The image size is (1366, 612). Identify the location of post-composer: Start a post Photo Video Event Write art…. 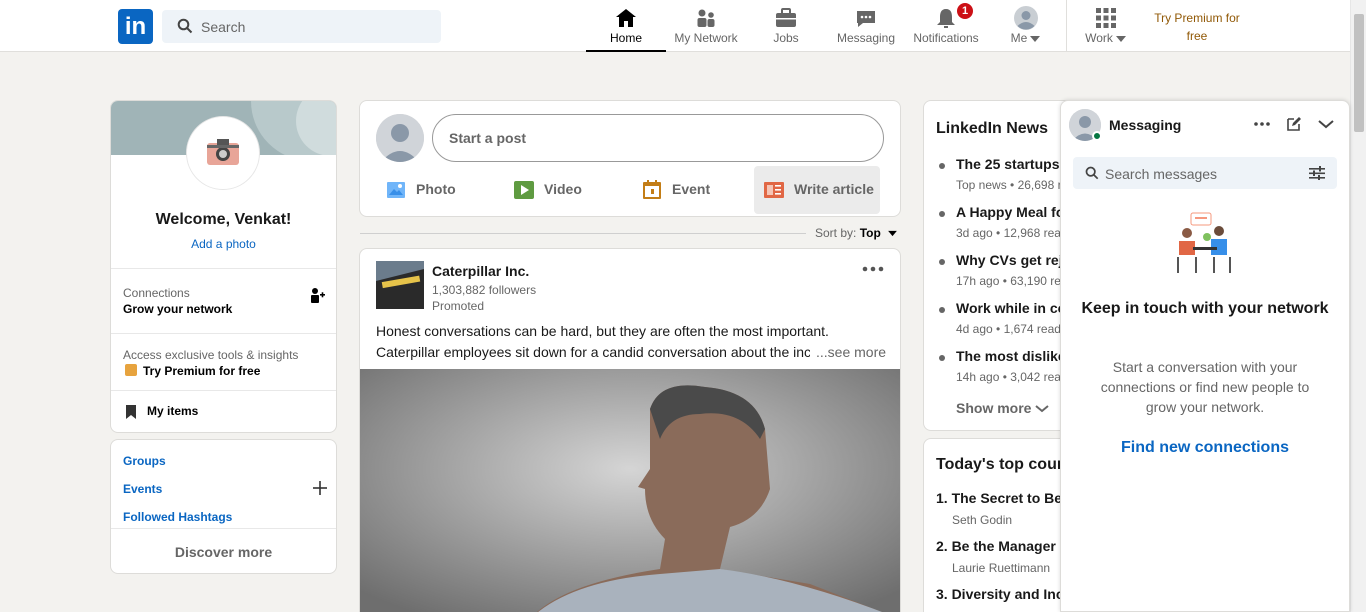
(630, 158).